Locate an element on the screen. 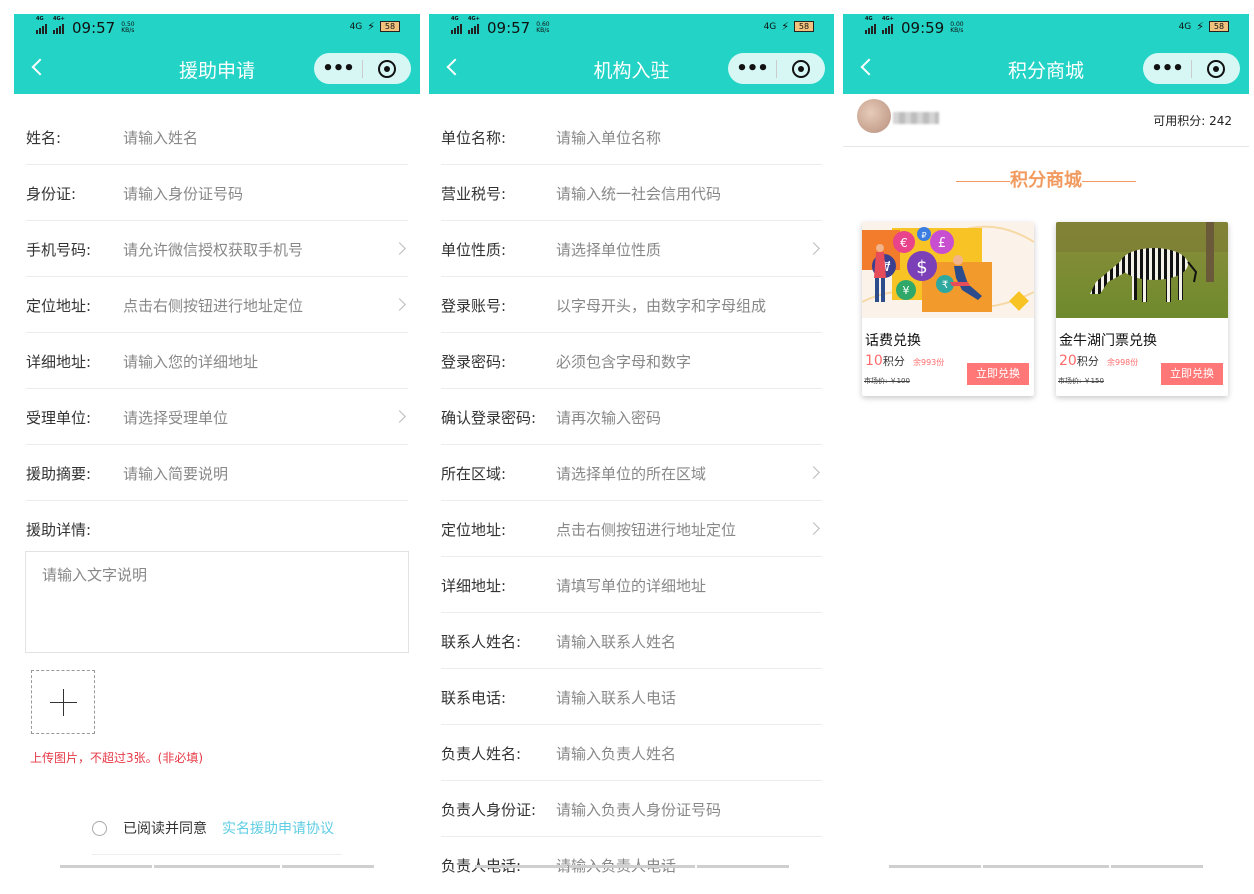 This screenshot has width=1254, height=894. divider is located at coordinates (217, 854).